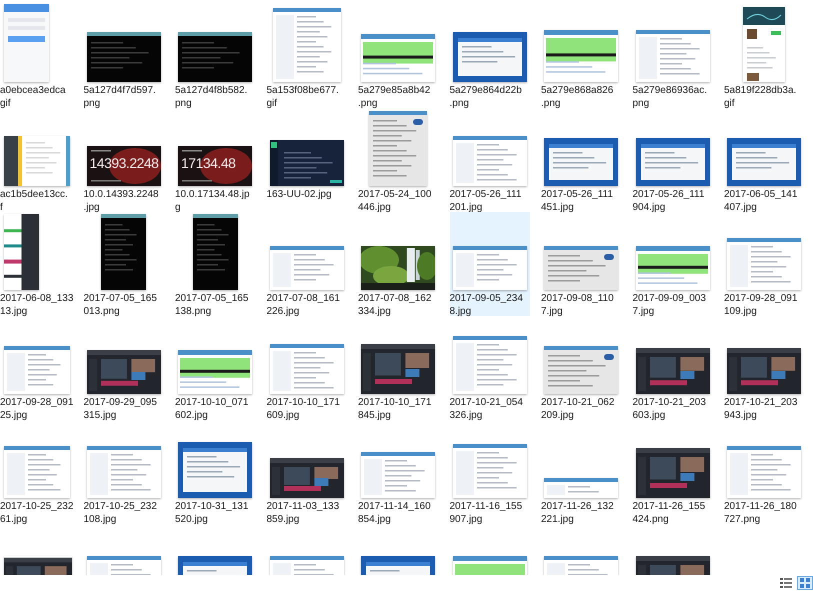 Image resolution: width=813 pixels, height=591 pixels. I want to click on file-name: 2017-11-03_133 859.jpg, so click(303, 513).